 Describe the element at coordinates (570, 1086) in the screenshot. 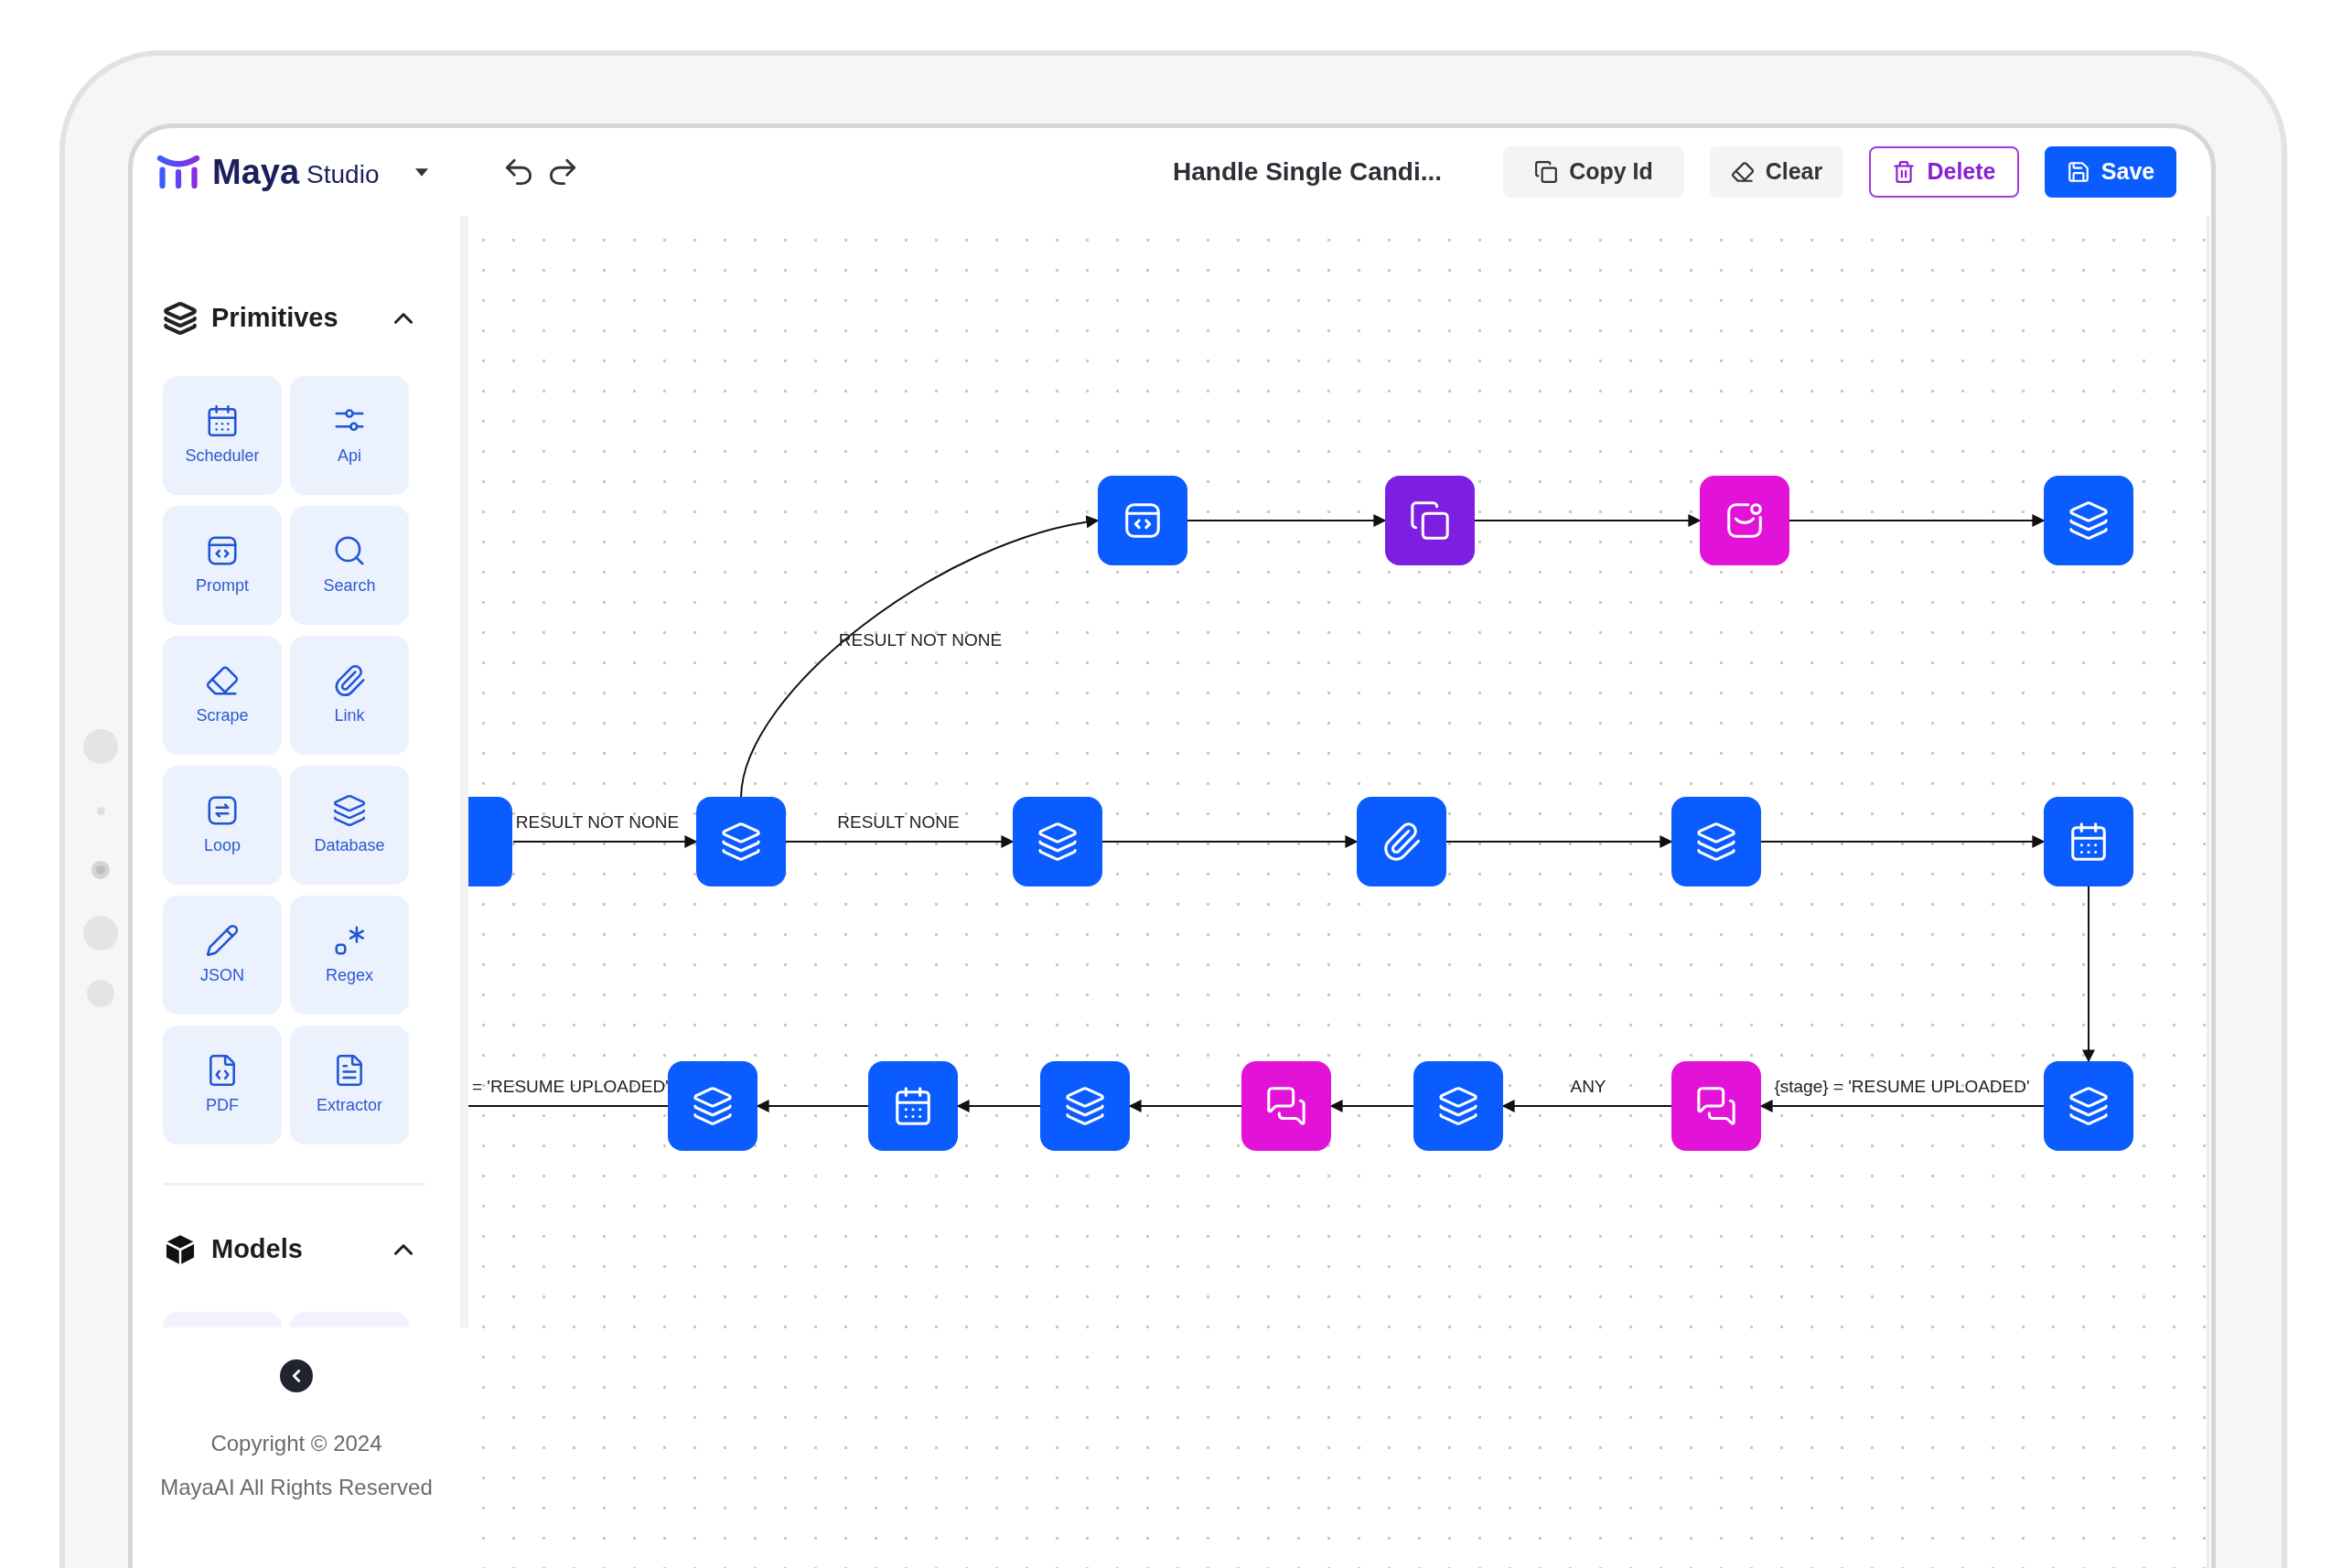

I see `edge-label: = 'RESUME UPLOADED'` at that location.